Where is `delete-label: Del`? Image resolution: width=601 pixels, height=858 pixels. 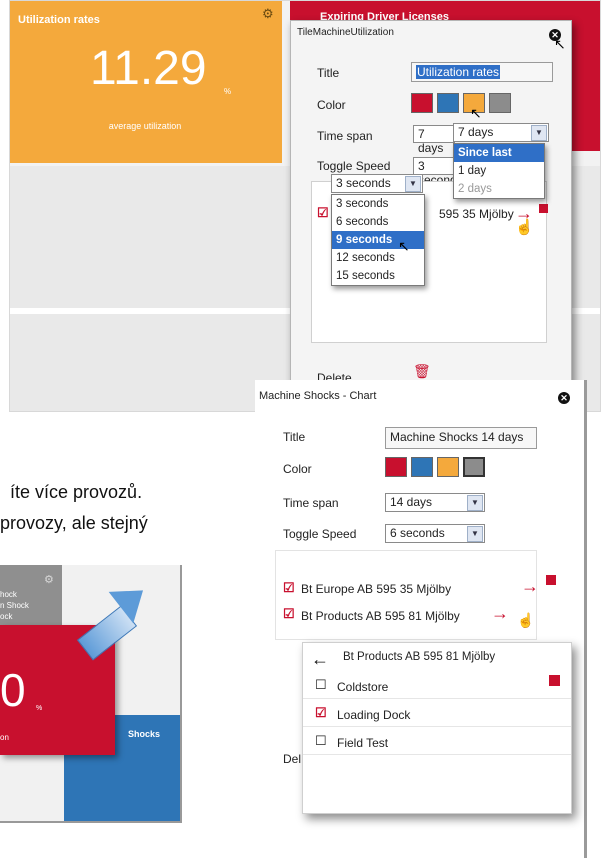
delete-label: Del is located at coordinates (292, 759).